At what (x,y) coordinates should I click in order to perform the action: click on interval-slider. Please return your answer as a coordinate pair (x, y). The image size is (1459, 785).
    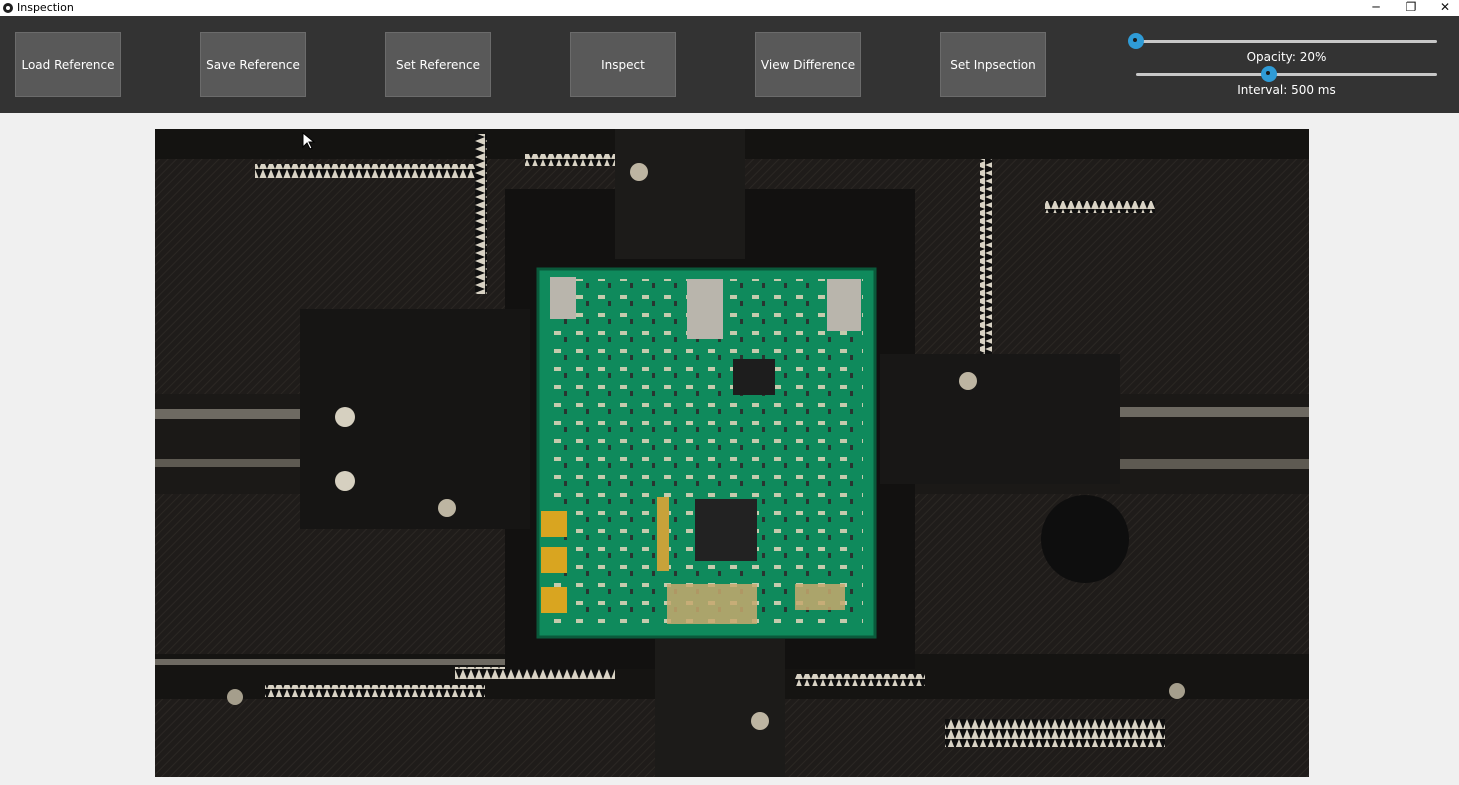
    Looking at the image, I should click on (1286, 74).